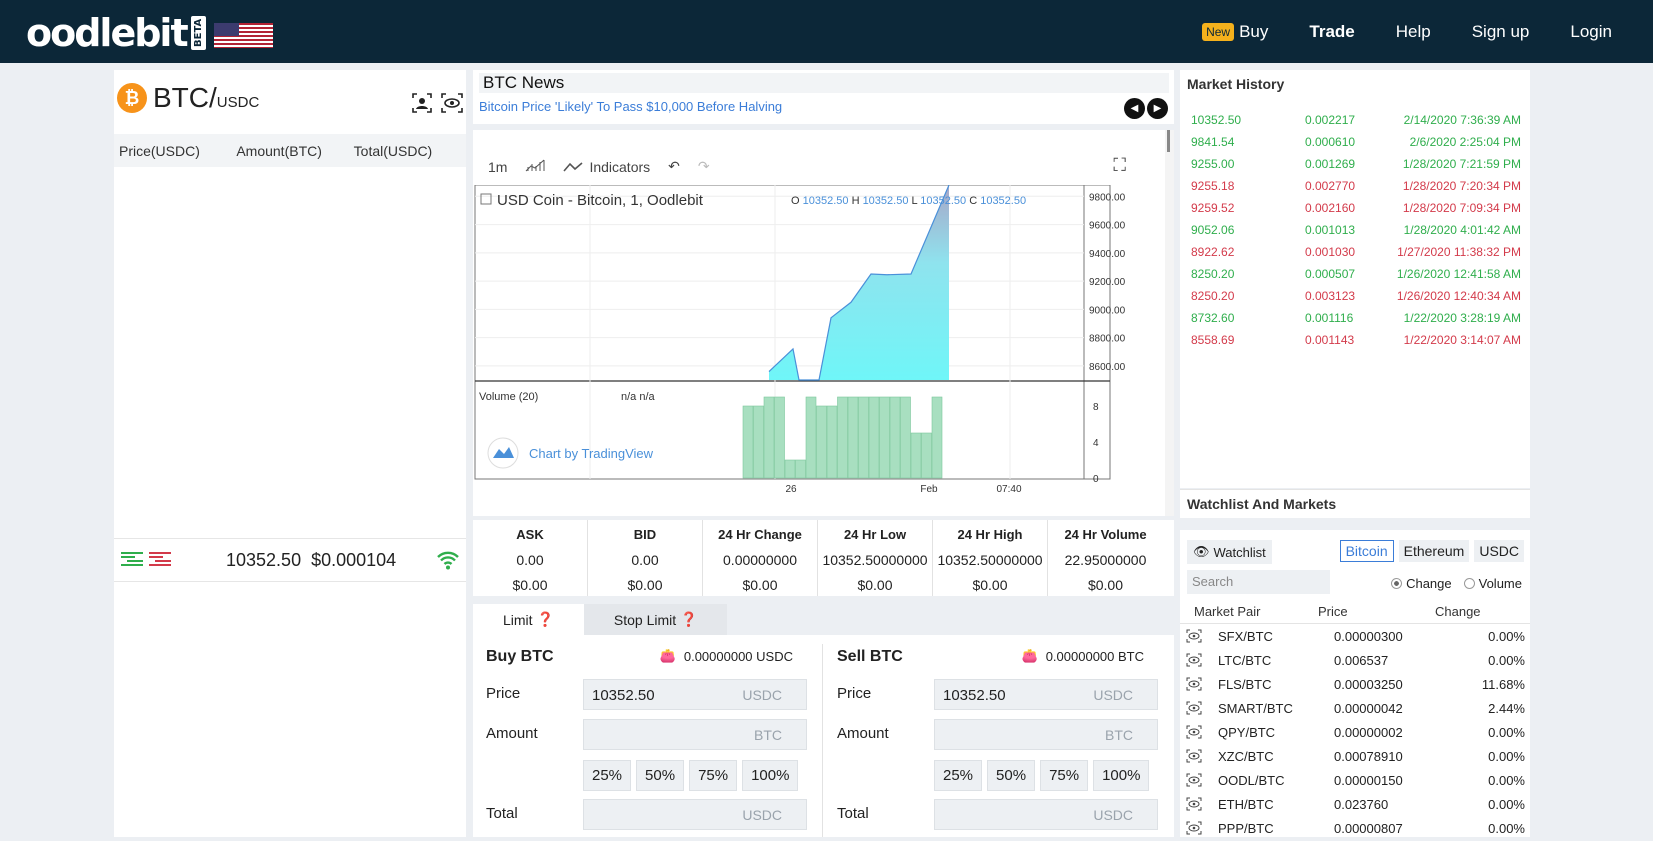 The height and width of the screenshot is (841, 1653). Describe the element at coordinates (1227, 611) in the screenshot. I see `col-market-pair: Market Pair` at that location.